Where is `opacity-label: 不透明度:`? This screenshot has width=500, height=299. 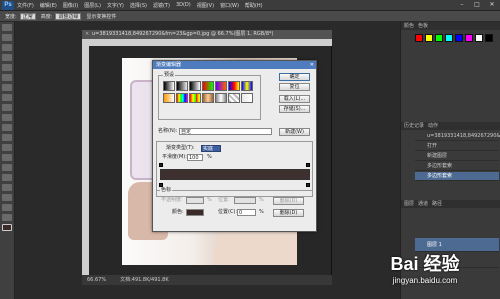 opacity-label: 不透明度: is located at coordinates (172, 200).